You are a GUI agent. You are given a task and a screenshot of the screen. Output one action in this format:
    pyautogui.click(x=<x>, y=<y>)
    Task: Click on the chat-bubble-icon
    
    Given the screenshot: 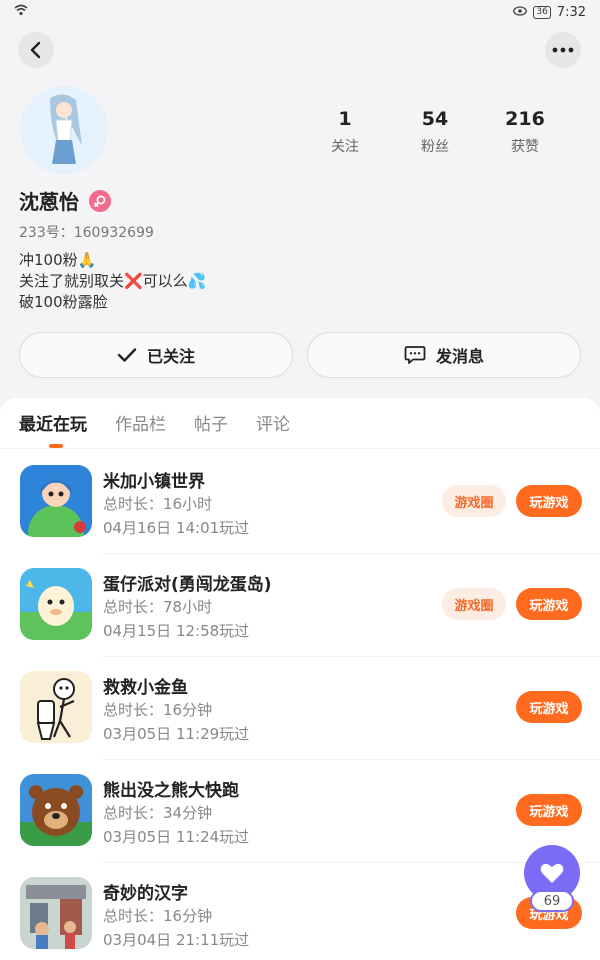 What is the action you would take?
    pyautogui.click(x=415, y=355)
    